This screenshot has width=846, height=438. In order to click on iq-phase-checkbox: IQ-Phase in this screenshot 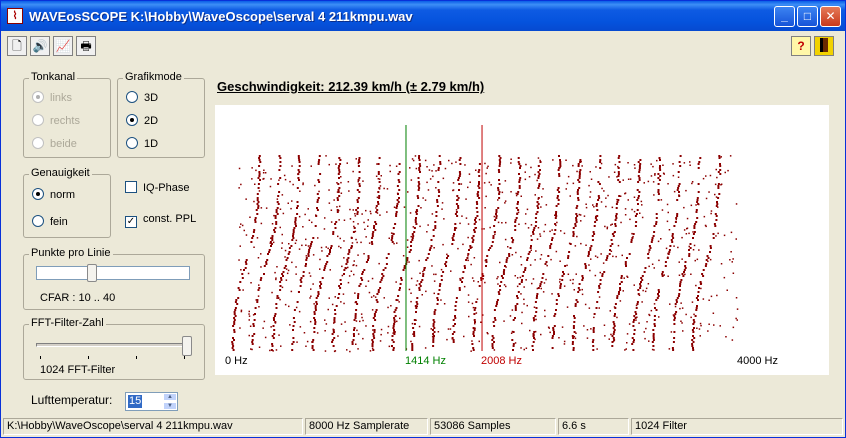, I will do `click(157, 187)`.